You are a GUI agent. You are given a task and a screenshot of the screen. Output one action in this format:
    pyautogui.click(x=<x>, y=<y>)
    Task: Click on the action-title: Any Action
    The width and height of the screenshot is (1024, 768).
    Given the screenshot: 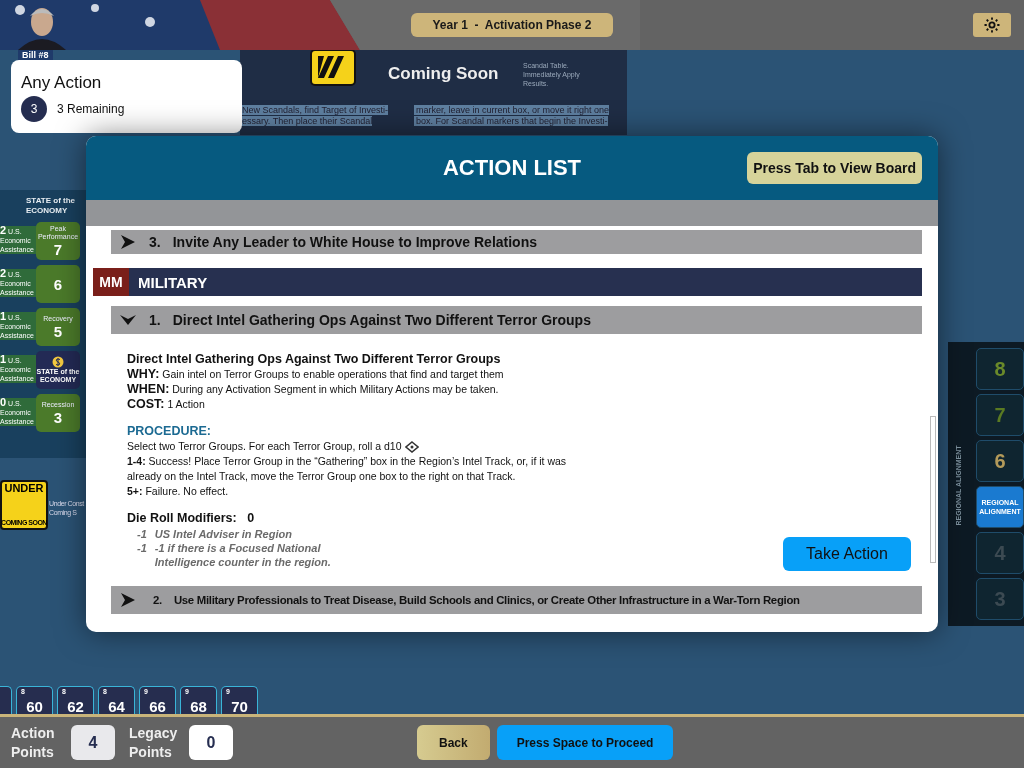 What is the action you would take?
    pyautogui.click(x=61, y=83)
    